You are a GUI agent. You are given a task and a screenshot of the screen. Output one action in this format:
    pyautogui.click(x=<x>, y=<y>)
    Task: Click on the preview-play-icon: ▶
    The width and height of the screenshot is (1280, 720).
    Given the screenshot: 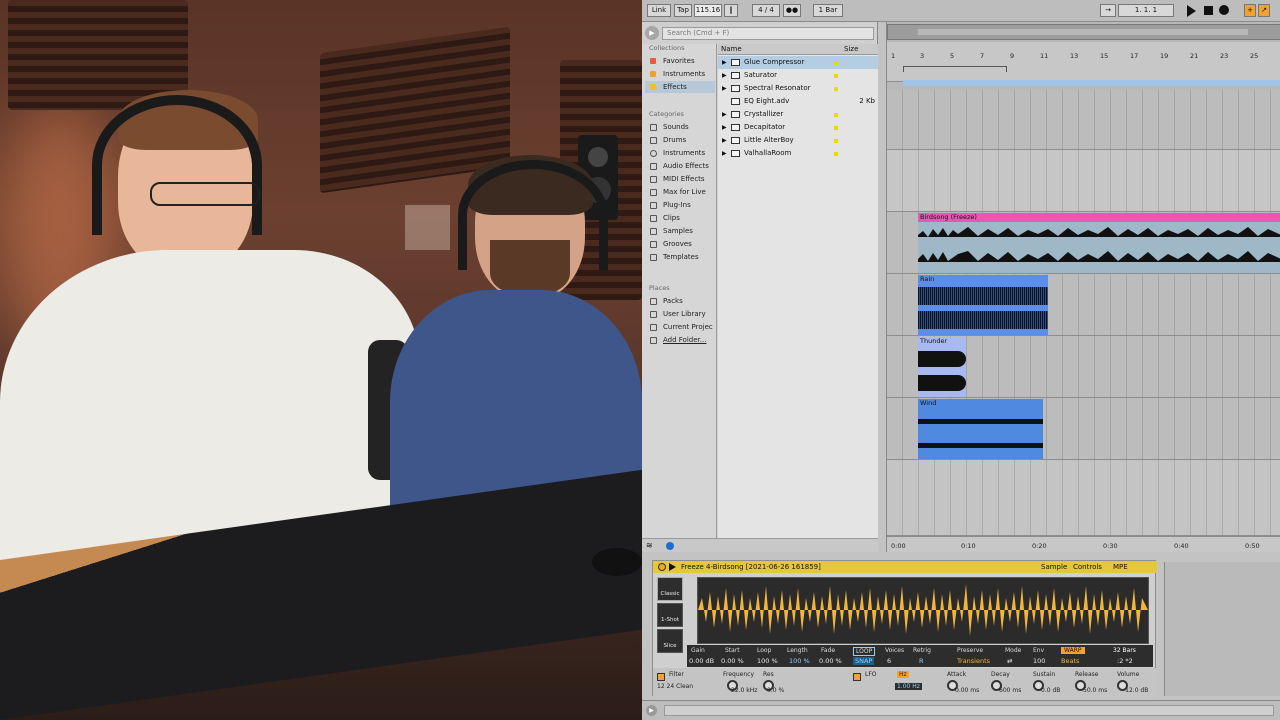 What is the action you would take?
    pyautogui.click(x=652, y=33)
    